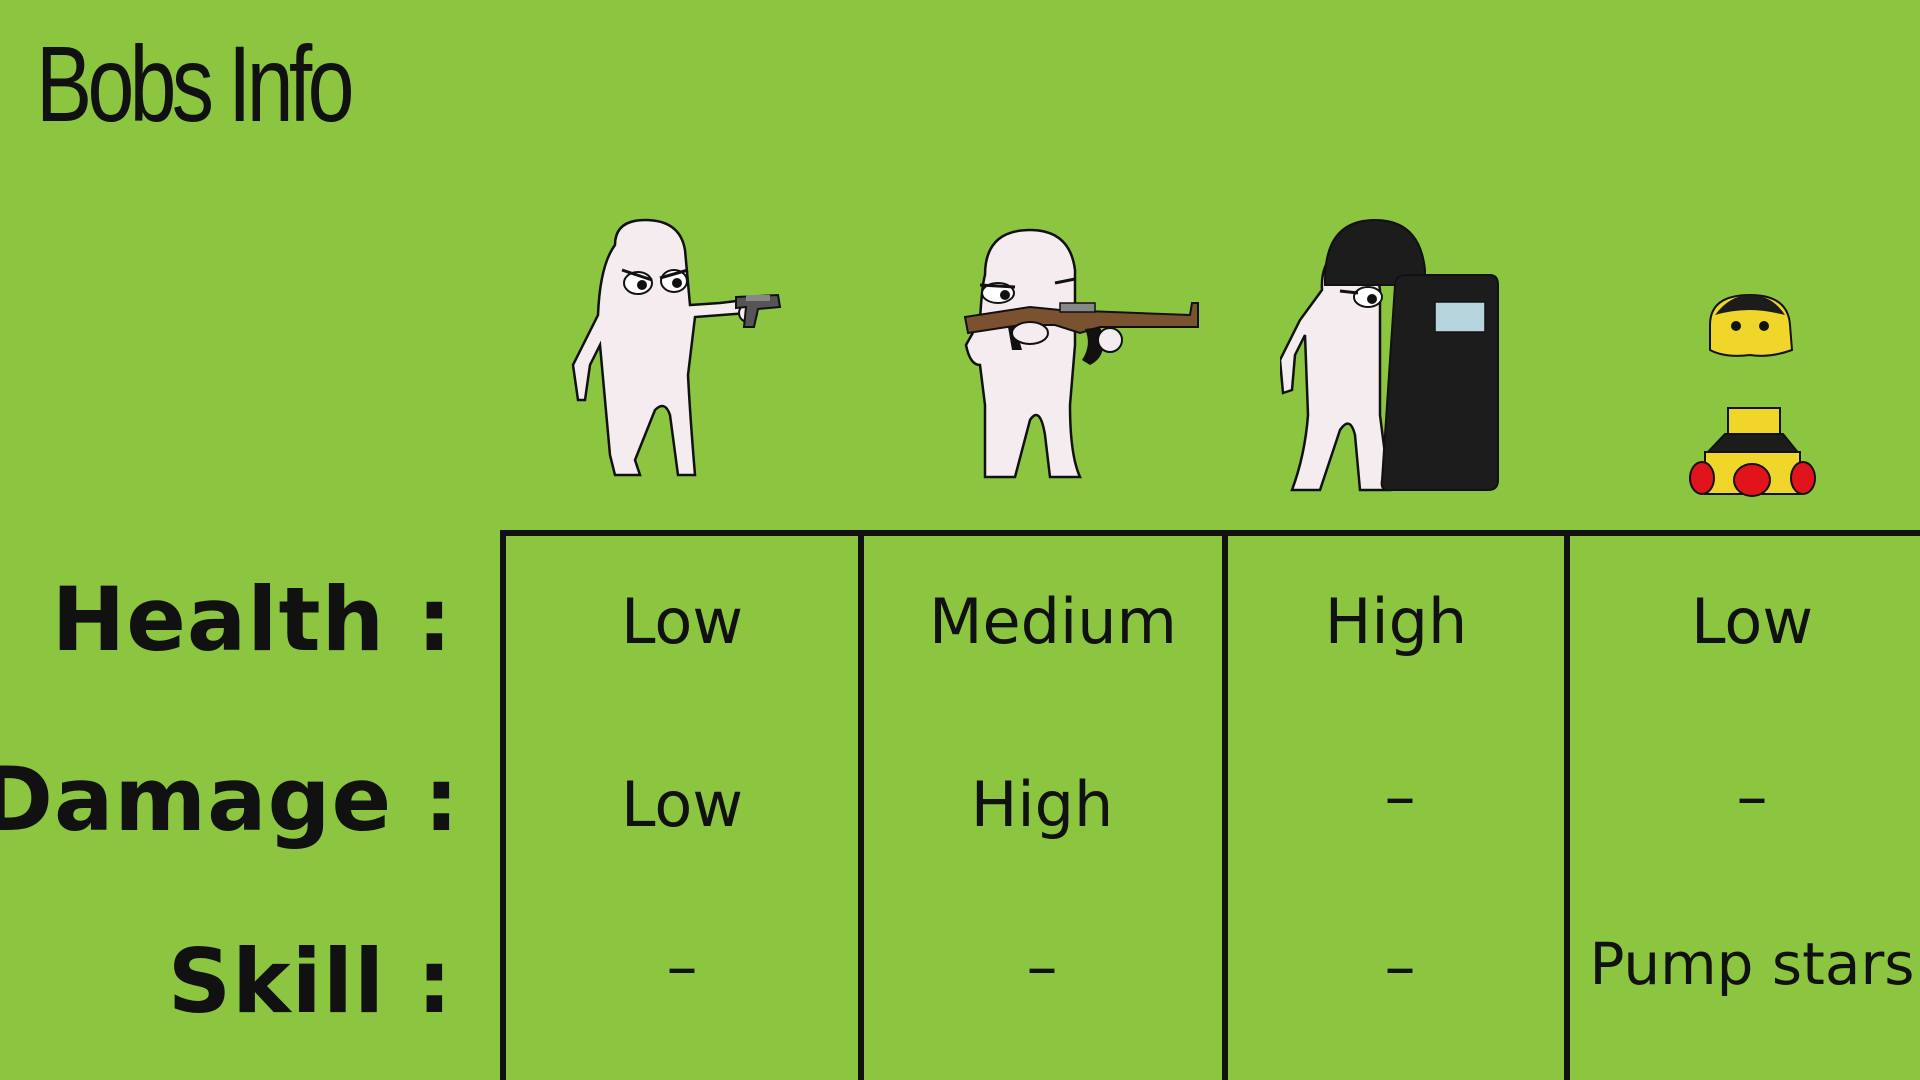 The image size is (1920, 1080). I want to click on shield-bob-damage: –, so click(1400, 796).